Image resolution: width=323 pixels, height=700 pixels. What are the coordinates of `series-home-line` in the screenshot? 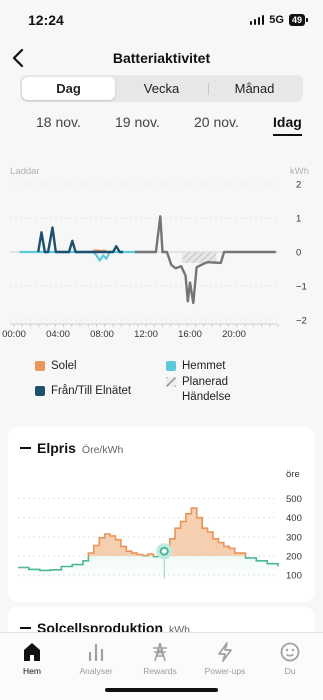 It's located at (88, 256).